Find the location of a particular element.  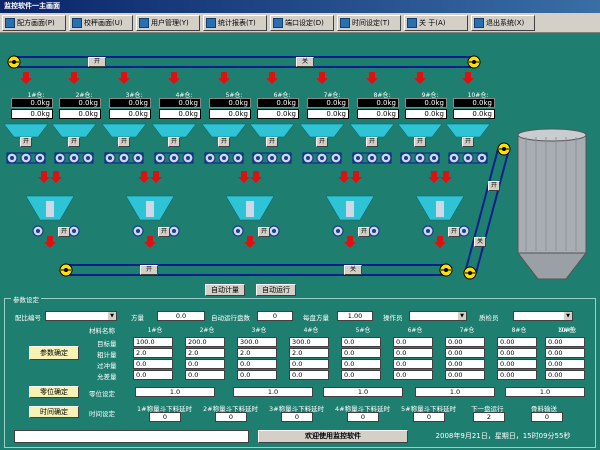

toolbar-button-4: 统计报表(T) is located at coordinates (235, 23).